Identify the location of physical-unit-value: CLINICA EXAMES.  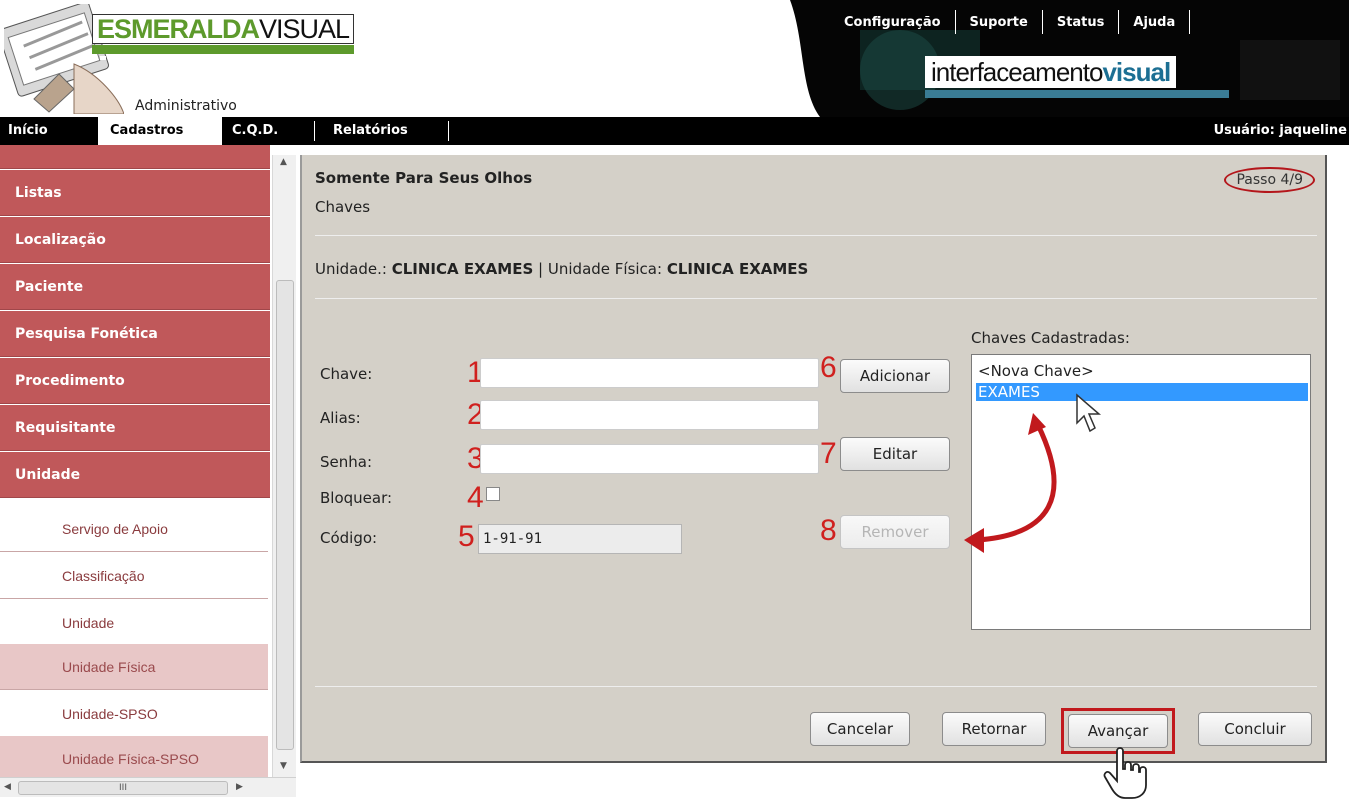
(737, 269).